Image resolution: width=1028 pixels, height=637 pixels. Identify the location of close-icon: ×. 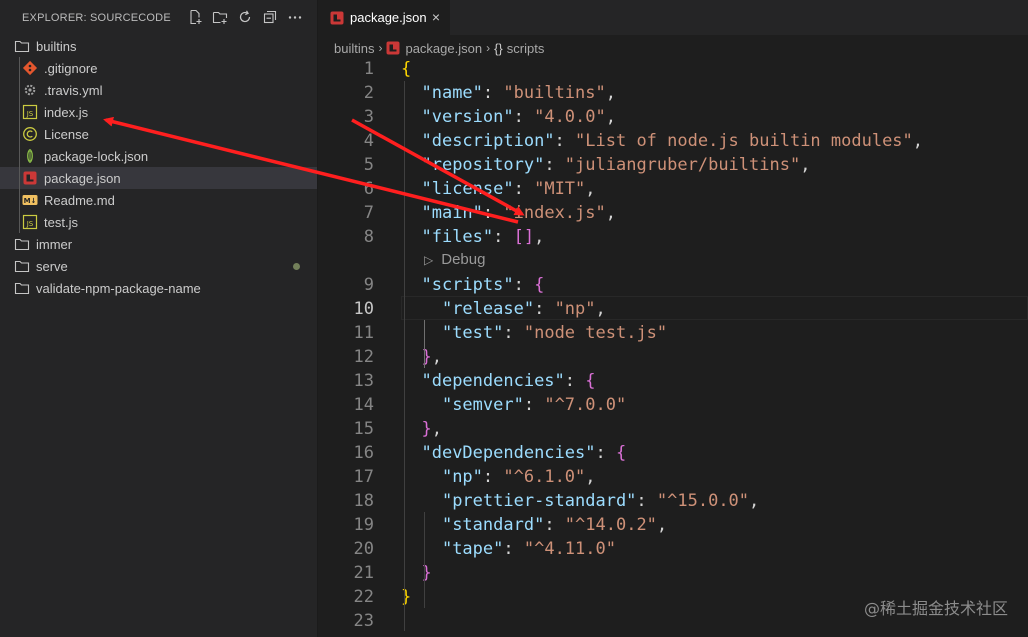
(436, 17).